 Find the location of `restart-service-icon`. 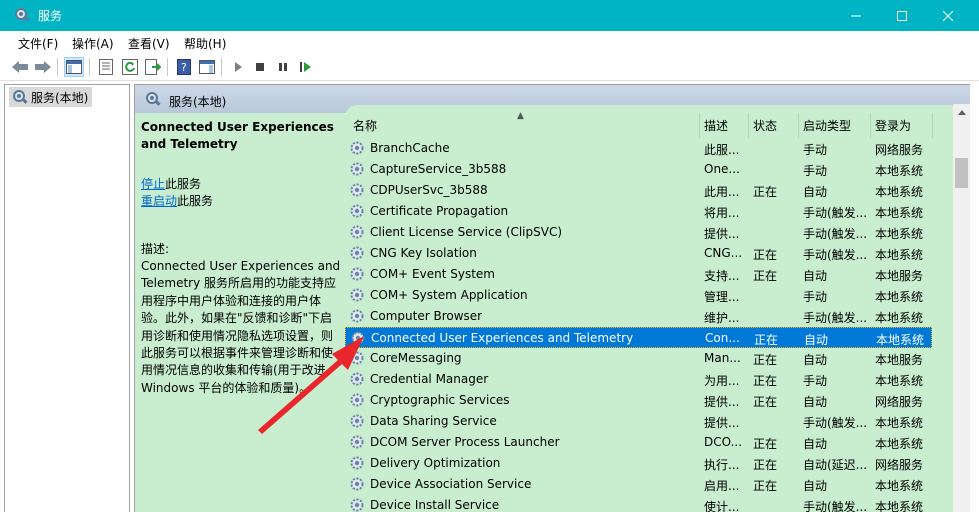

restart-service-icon is located at coordinates (306, 67).